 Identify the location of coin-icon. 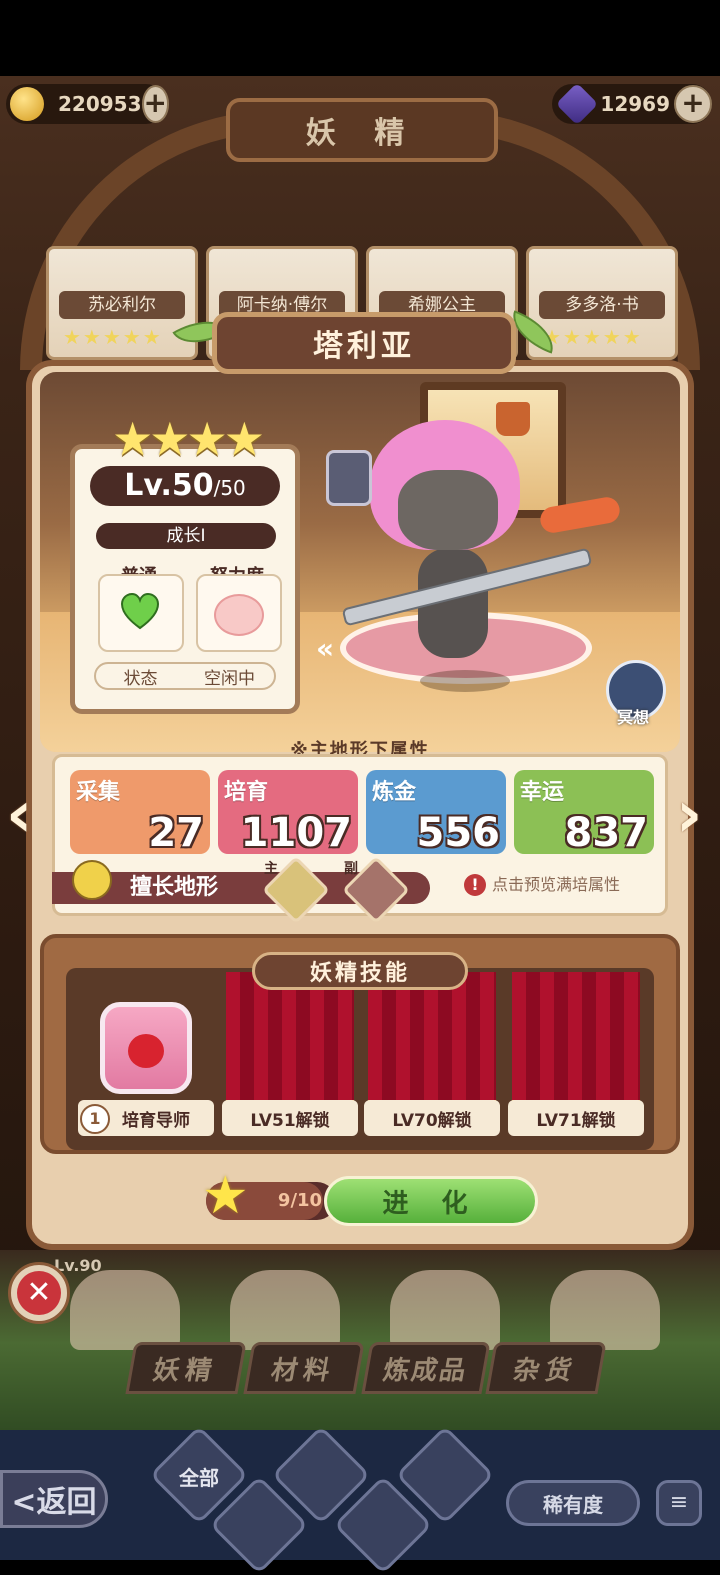
(27, 104).